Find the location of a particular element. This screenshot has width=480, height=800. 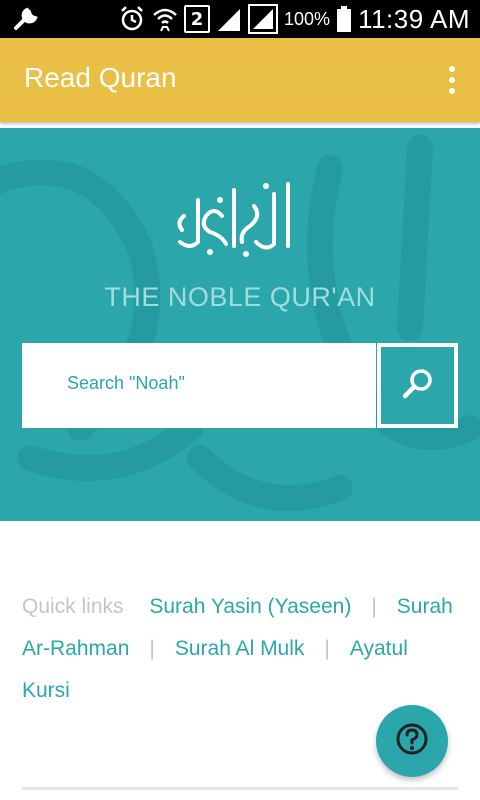

search-button is located at coordinates (417, 385).